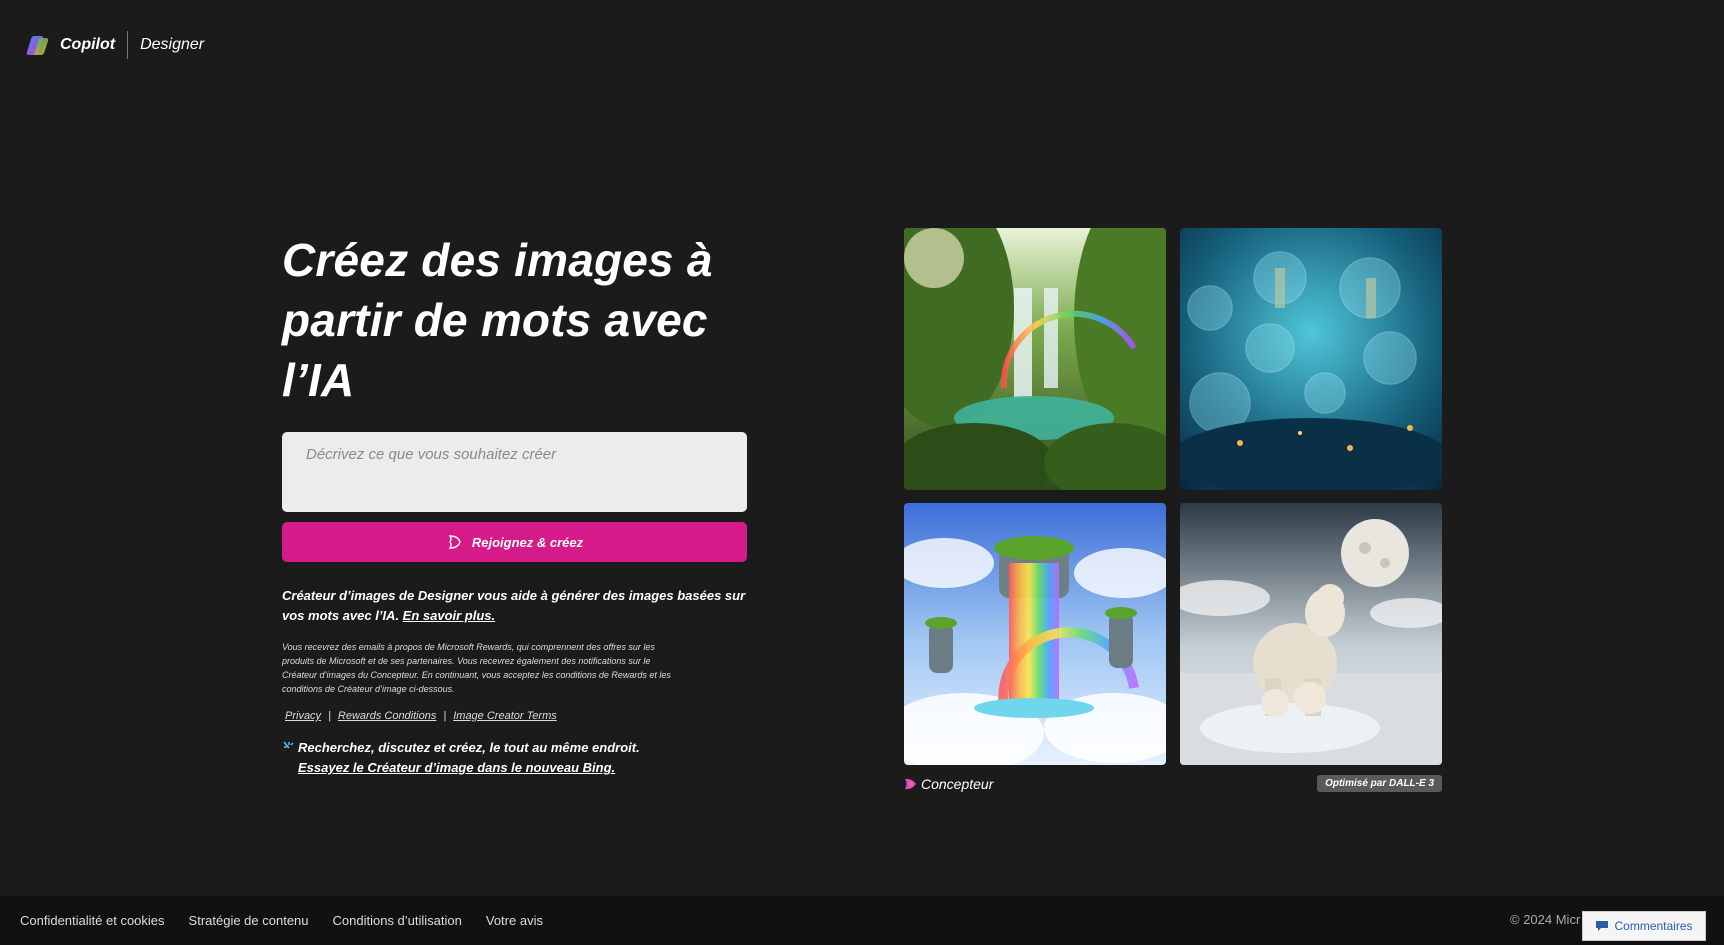 This screenshot has width=1724, height=945. Describe the element at coordinates (387, 716) in the screenshot. I see `rewards-conditions-link: Rewards Conditions` at that location.